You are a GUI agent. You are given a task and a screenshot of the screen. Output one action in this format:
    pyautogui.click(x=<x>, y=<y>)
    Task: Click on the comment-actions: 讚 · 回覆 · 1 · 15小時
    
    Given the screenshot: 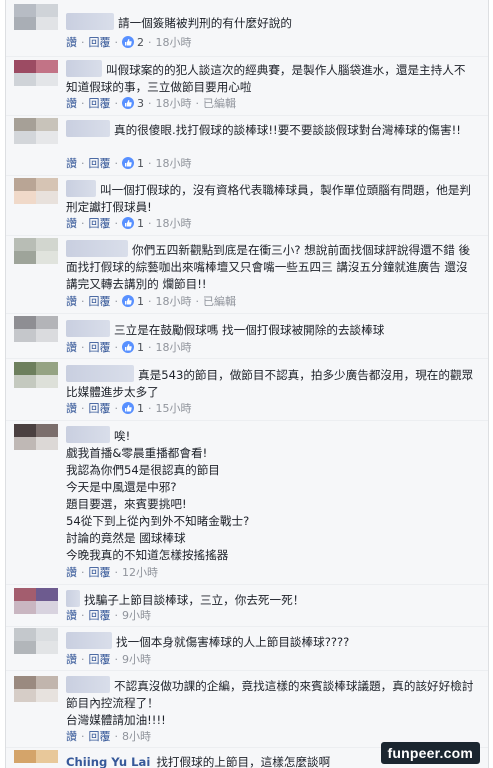 What is the action you would take?
    pyautogui.click(x=129, y=408)
    